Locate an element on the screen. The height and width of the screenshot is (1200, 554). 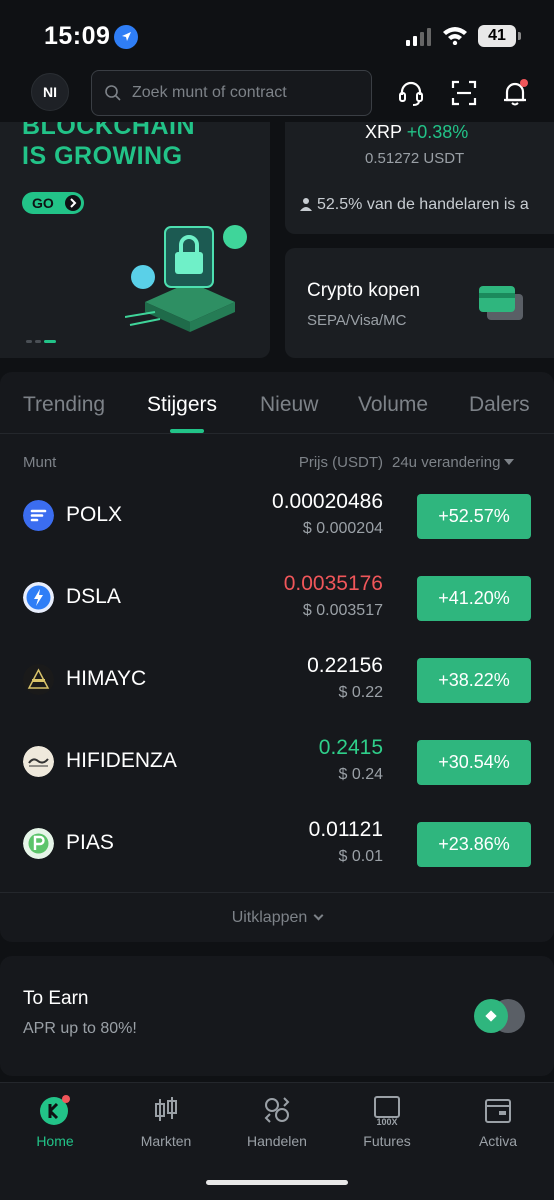
coin-name: HIFIDENZA is located at coordinates (121, 760).